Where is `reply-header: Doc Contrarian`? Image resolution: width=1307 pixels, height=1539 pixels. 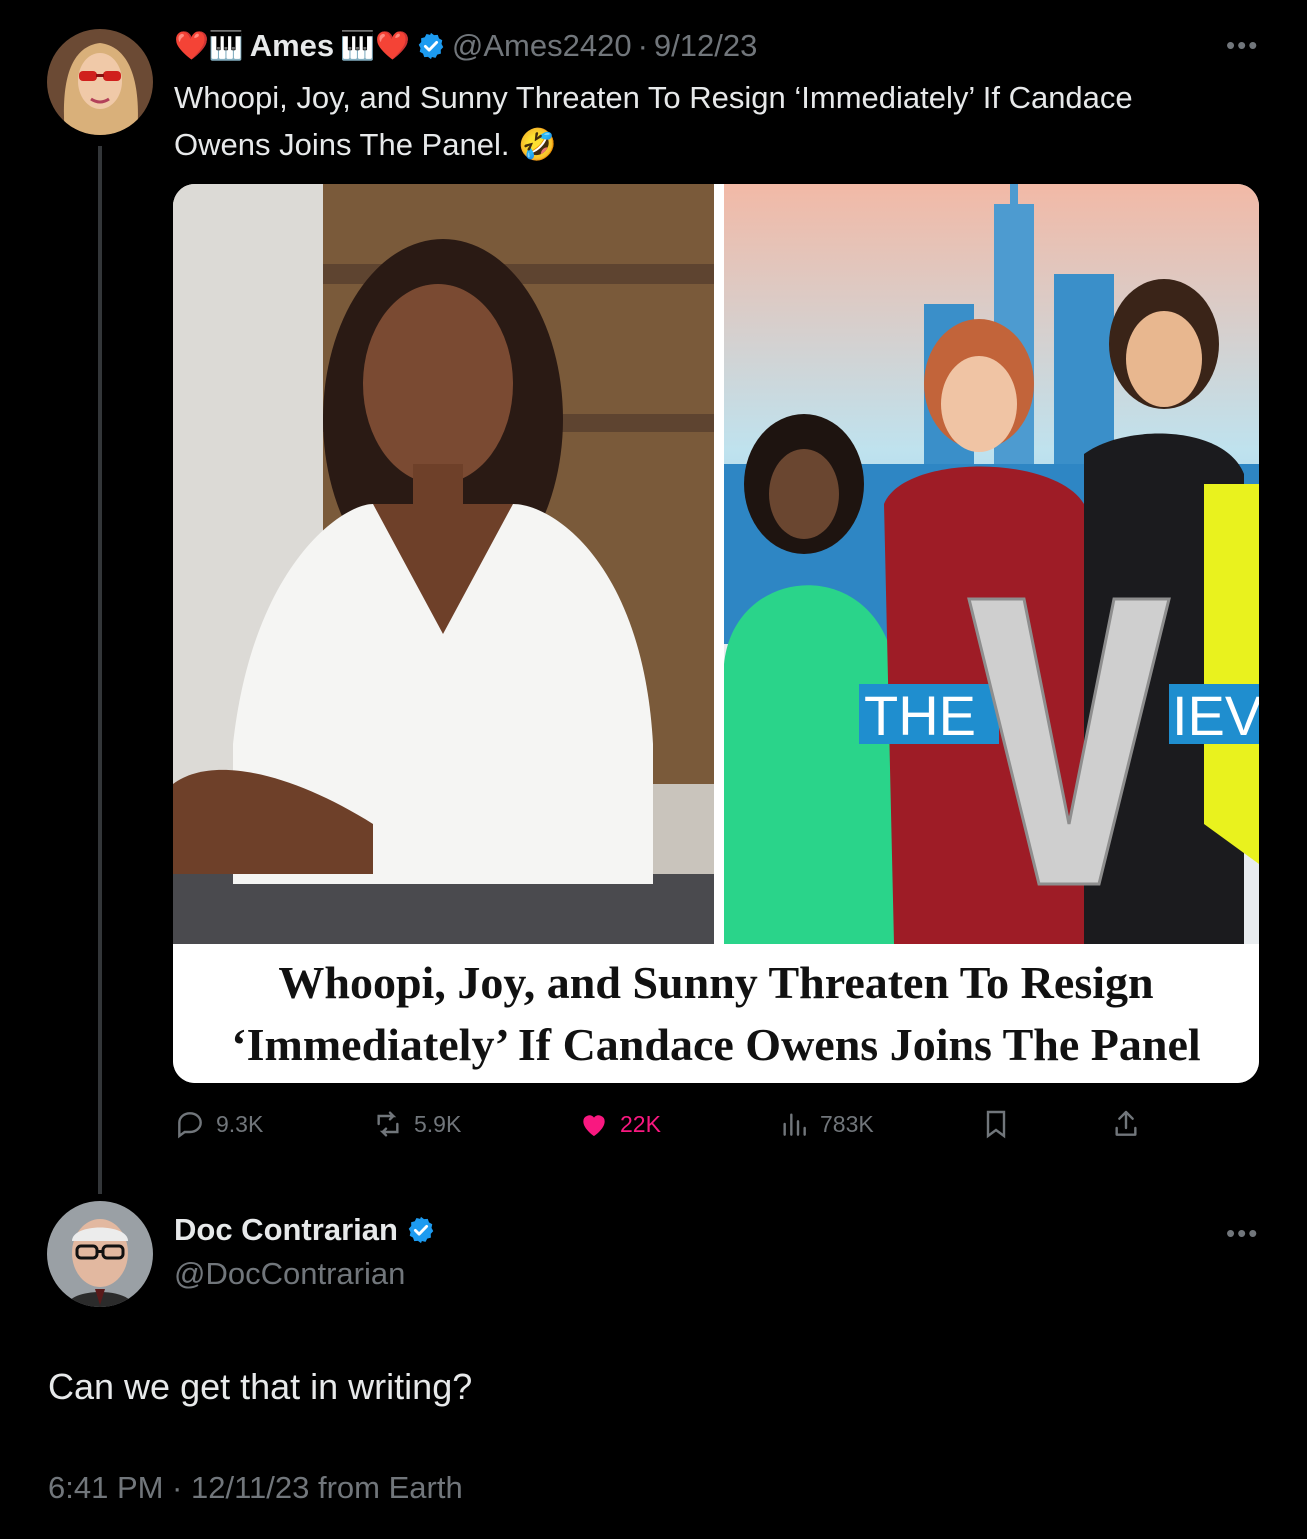 reply-header: Doc Contrarian is located at coordinates (305, 1230).